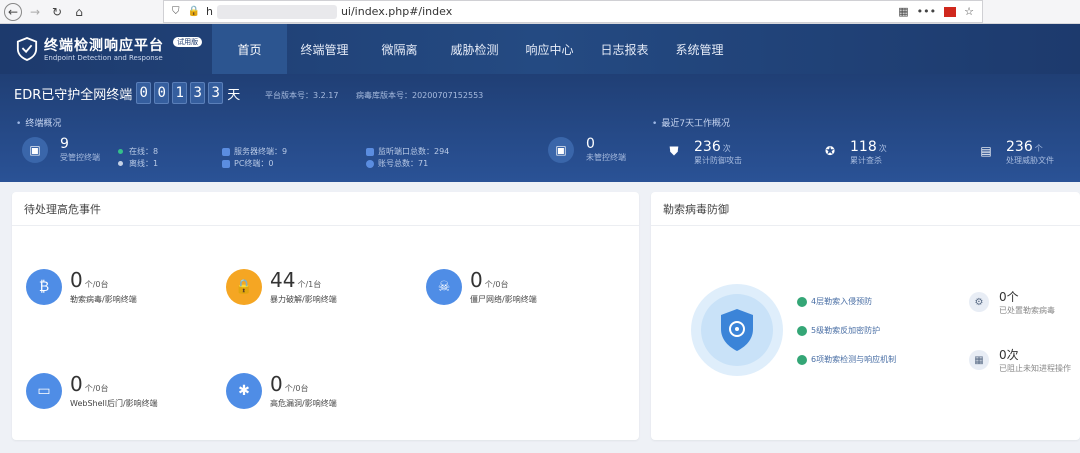 The height and width of the screenshot is (453, 1080). I want to click on event-vulnerability: ✱ 0 个/0台 高危漏洞/影响终端, so click(281, 390).